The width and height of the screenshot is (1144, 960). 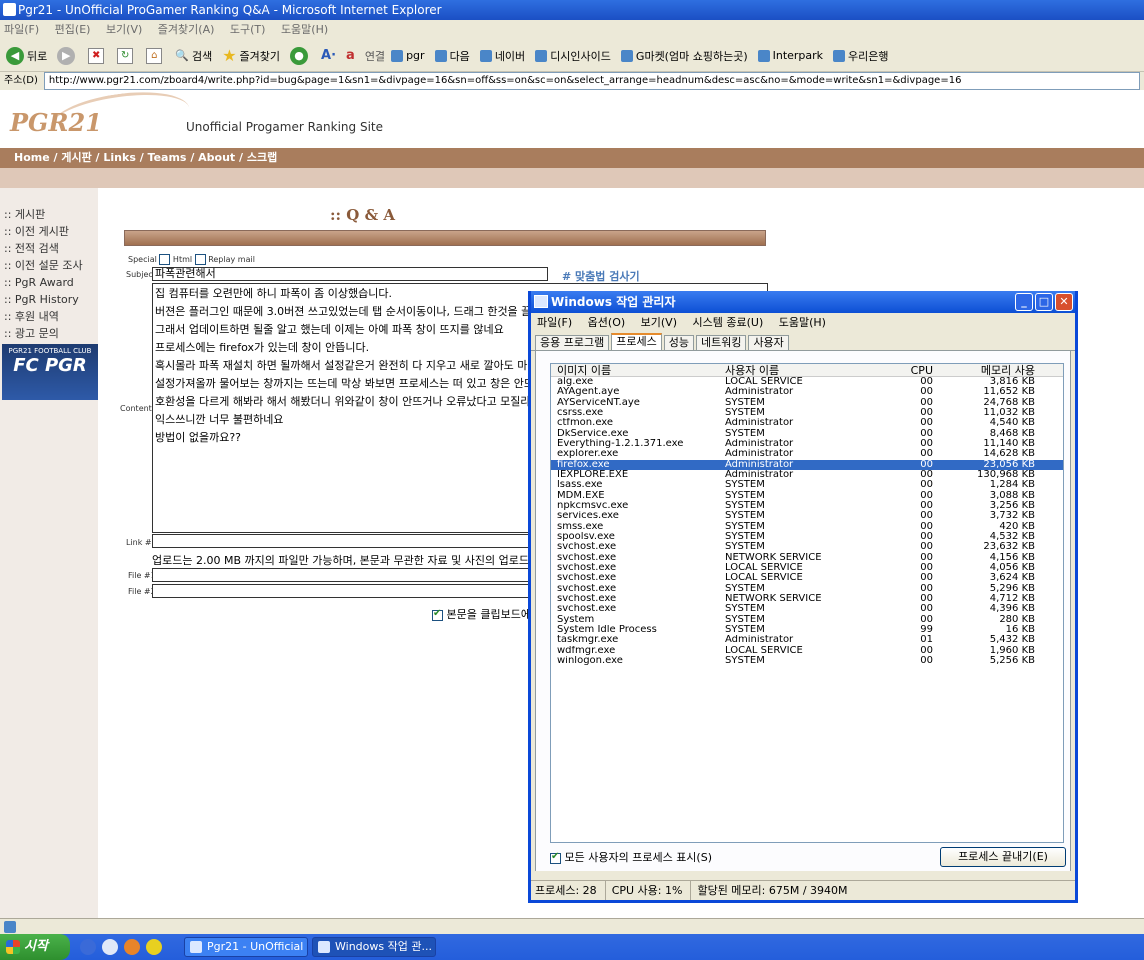 I want to click on ie-menu-edit: 편집(E), so click(x=73, y=29).